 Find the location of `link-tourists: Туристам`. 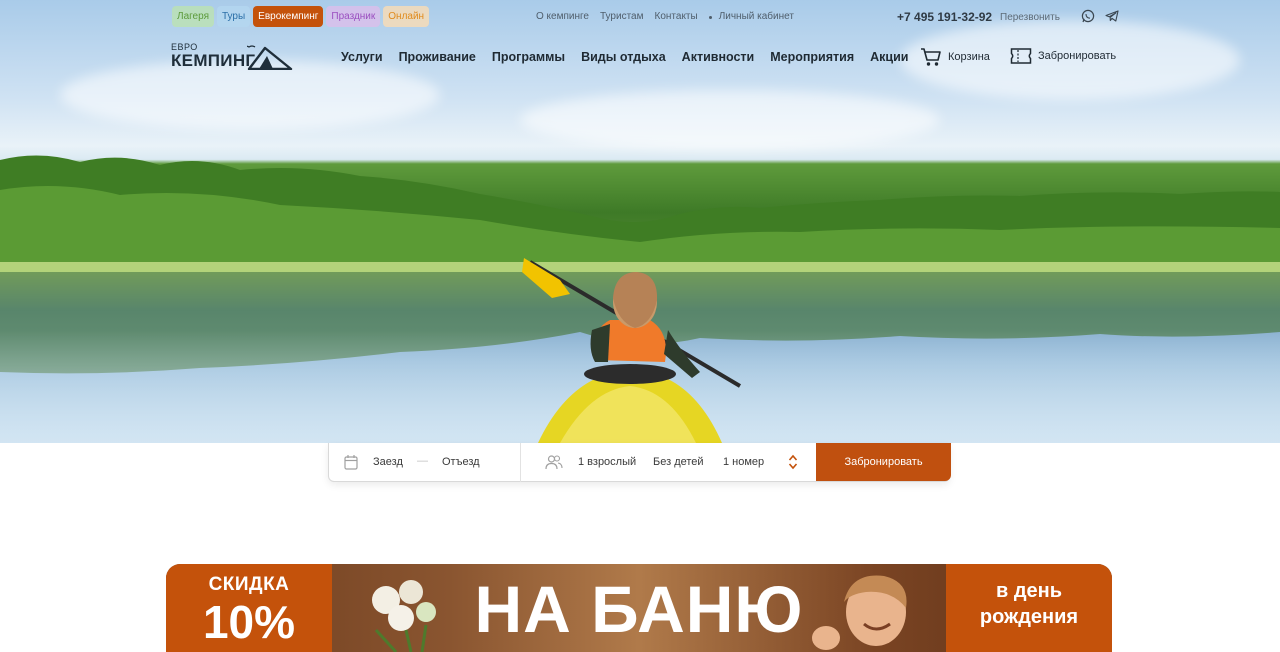

link-tourists: Туристам is located at coordinates (622, 16).